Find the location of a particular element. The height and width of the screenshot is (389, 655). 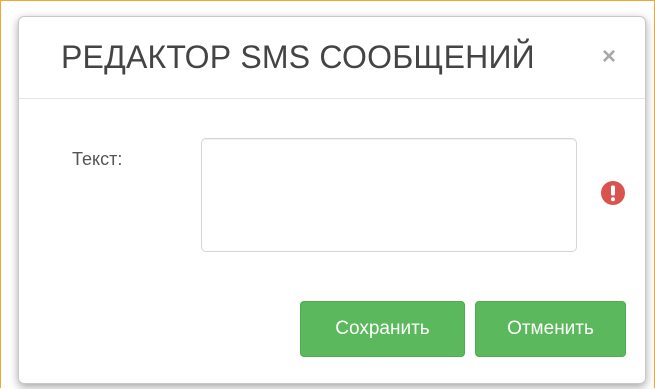

error-icon is located at coordinates (613, 193).